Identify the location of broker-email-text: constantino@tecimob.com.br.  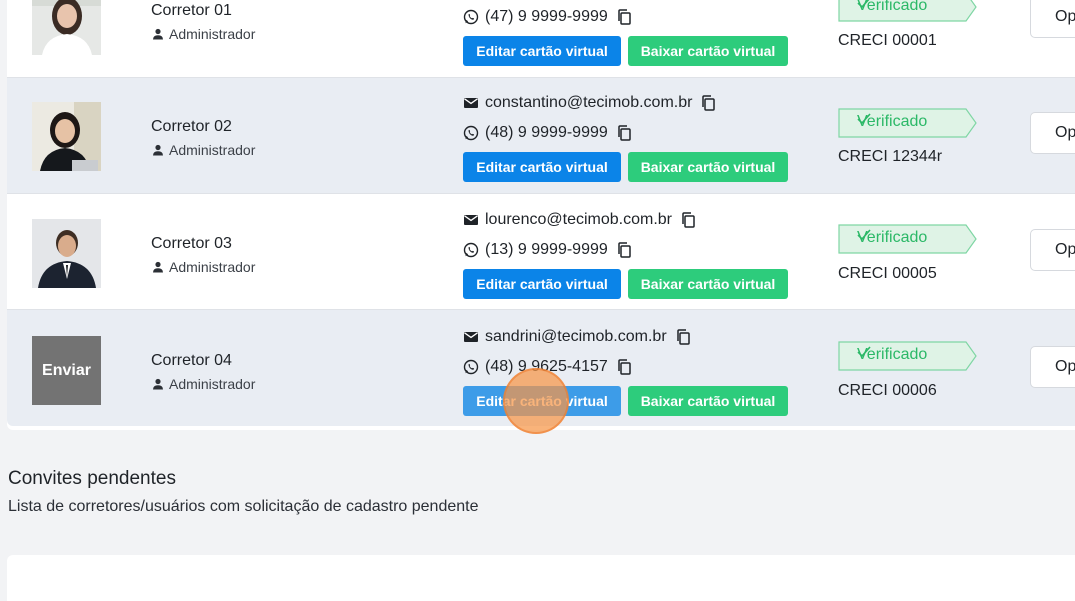
(589, 102).